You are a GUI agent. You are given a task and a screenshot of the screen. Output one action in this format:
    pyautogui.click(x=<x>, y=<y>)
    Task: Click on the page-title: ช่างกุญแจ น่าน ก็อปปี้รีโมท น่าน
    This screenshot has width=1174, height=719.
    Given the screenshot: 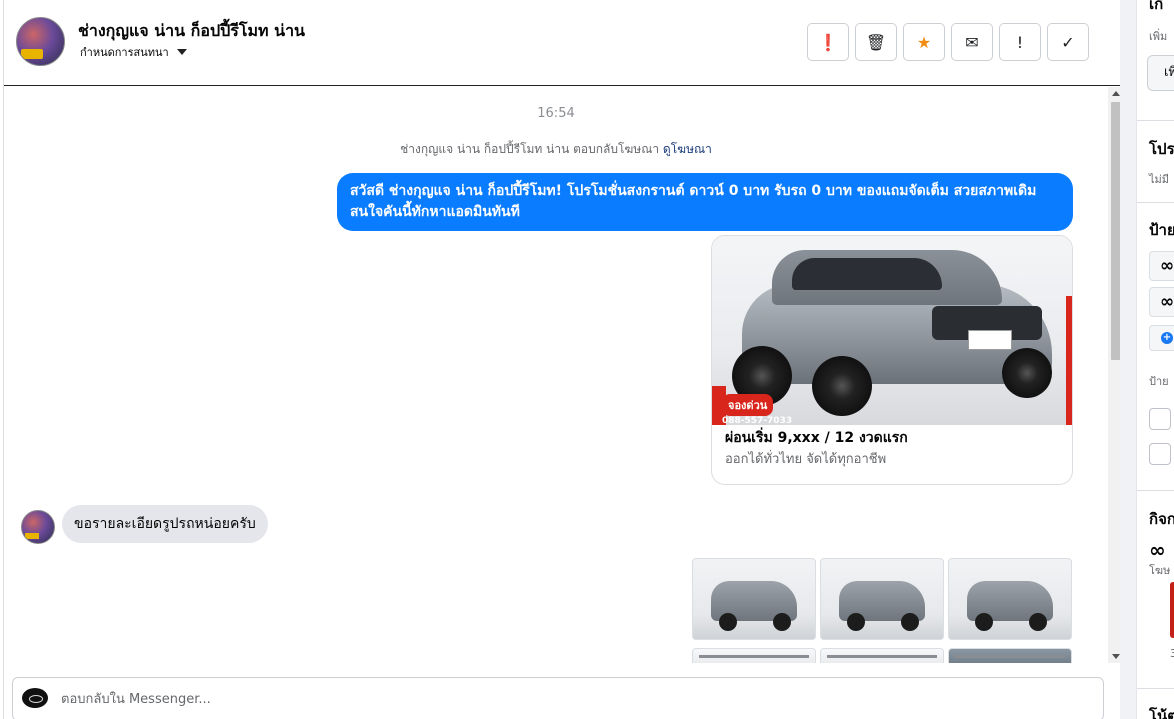 What is the action you would take?
    pyautogui.click(x=191, y=31)
    